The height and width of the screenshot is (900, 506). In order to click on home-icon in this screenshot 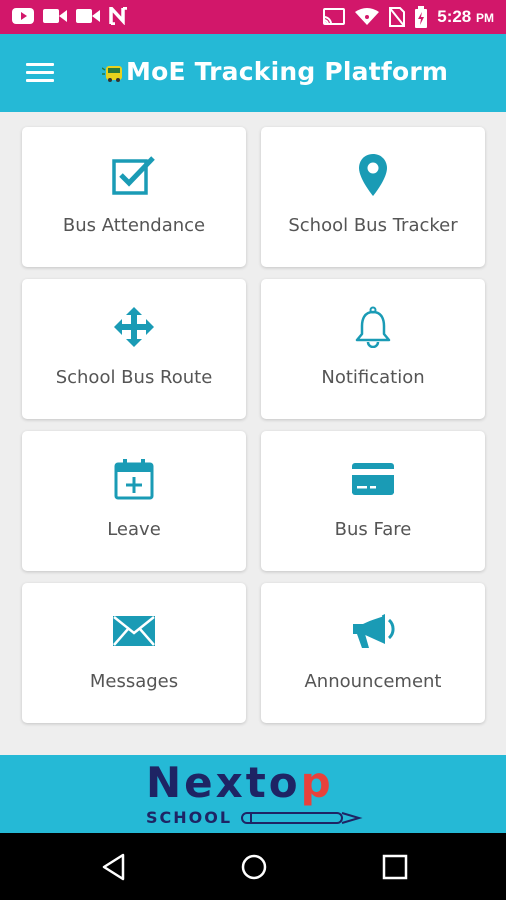, I will do `click(254, 867)`.